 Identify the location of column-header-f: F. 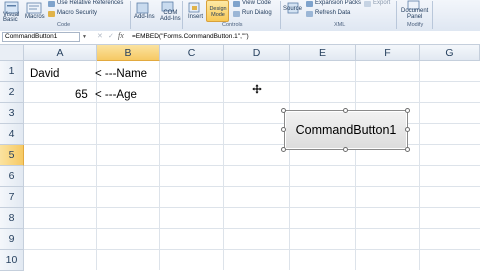
(388, 53).